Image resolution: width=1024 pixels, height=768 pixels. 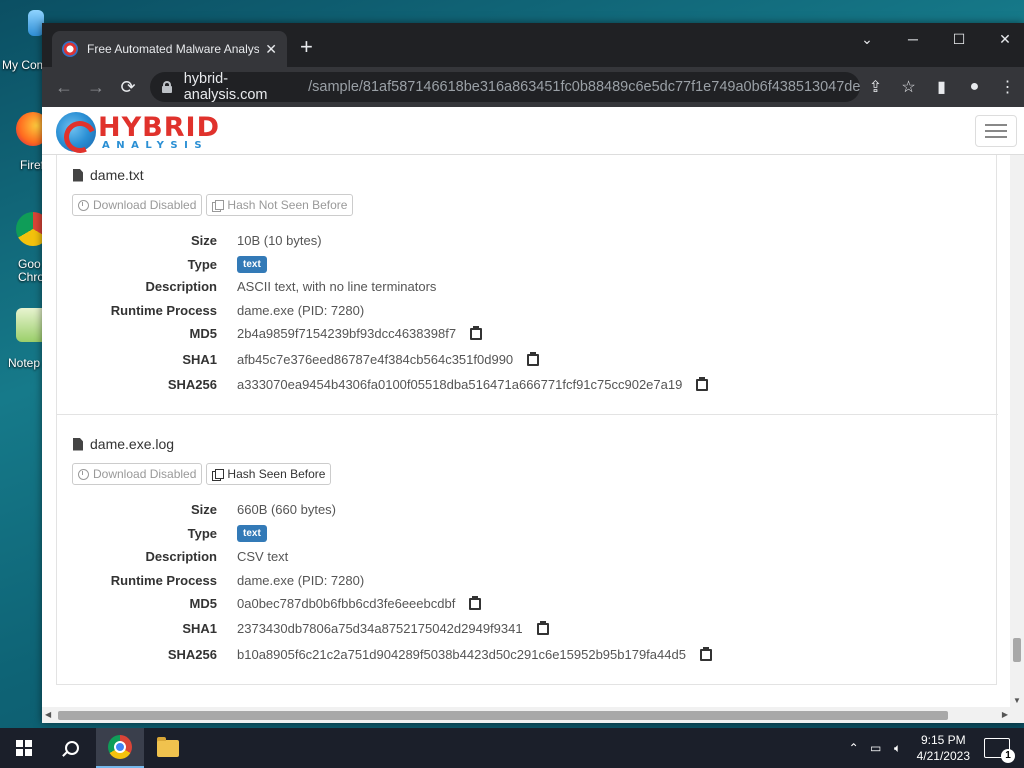 I want to click on type-label: Type, so click(x=202, y=533).